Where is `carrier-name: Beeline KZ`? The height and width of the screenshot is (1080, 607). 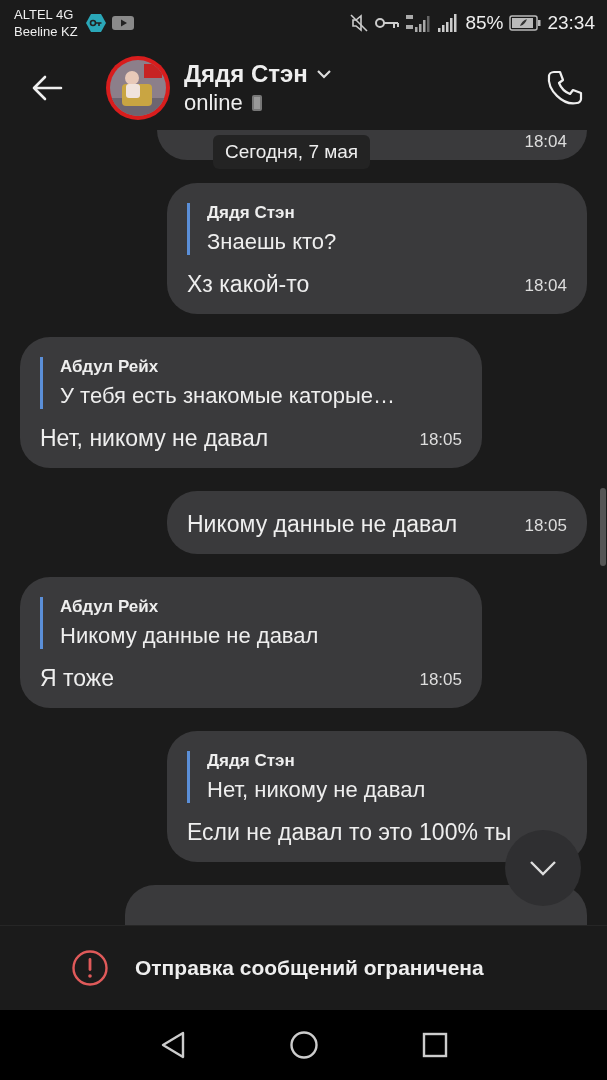 carrier-name: Beeline KZ is located at coordinates (46, 31).